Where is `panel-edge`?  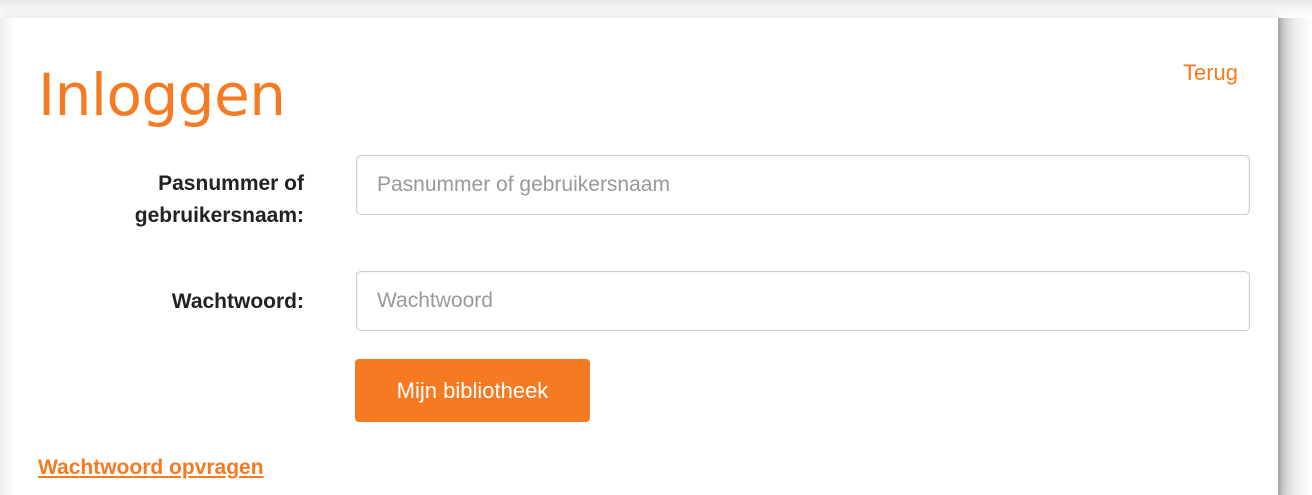 panel-edge is located at coordinates (7, 256).